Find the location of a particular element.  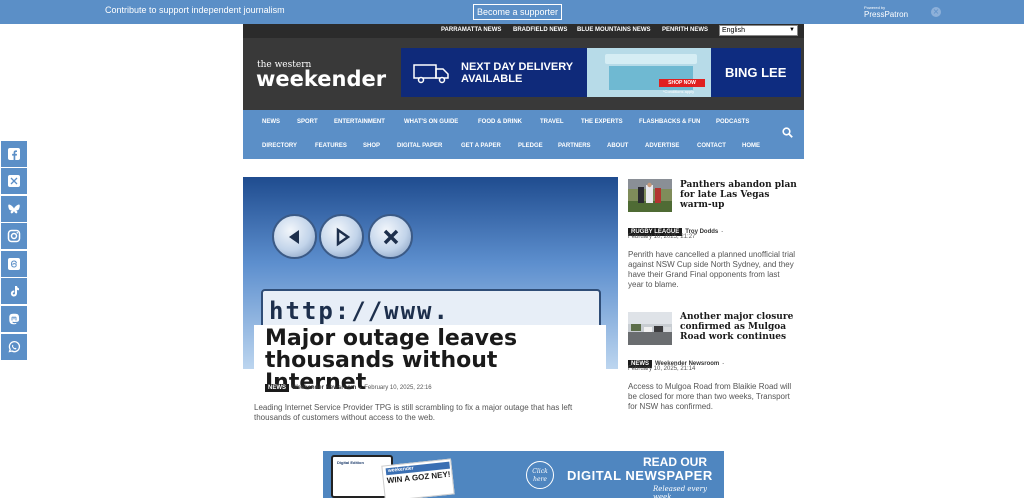

side-article-1-date: February 10, 2025, 21:27 is located at coordinates (662, 237).